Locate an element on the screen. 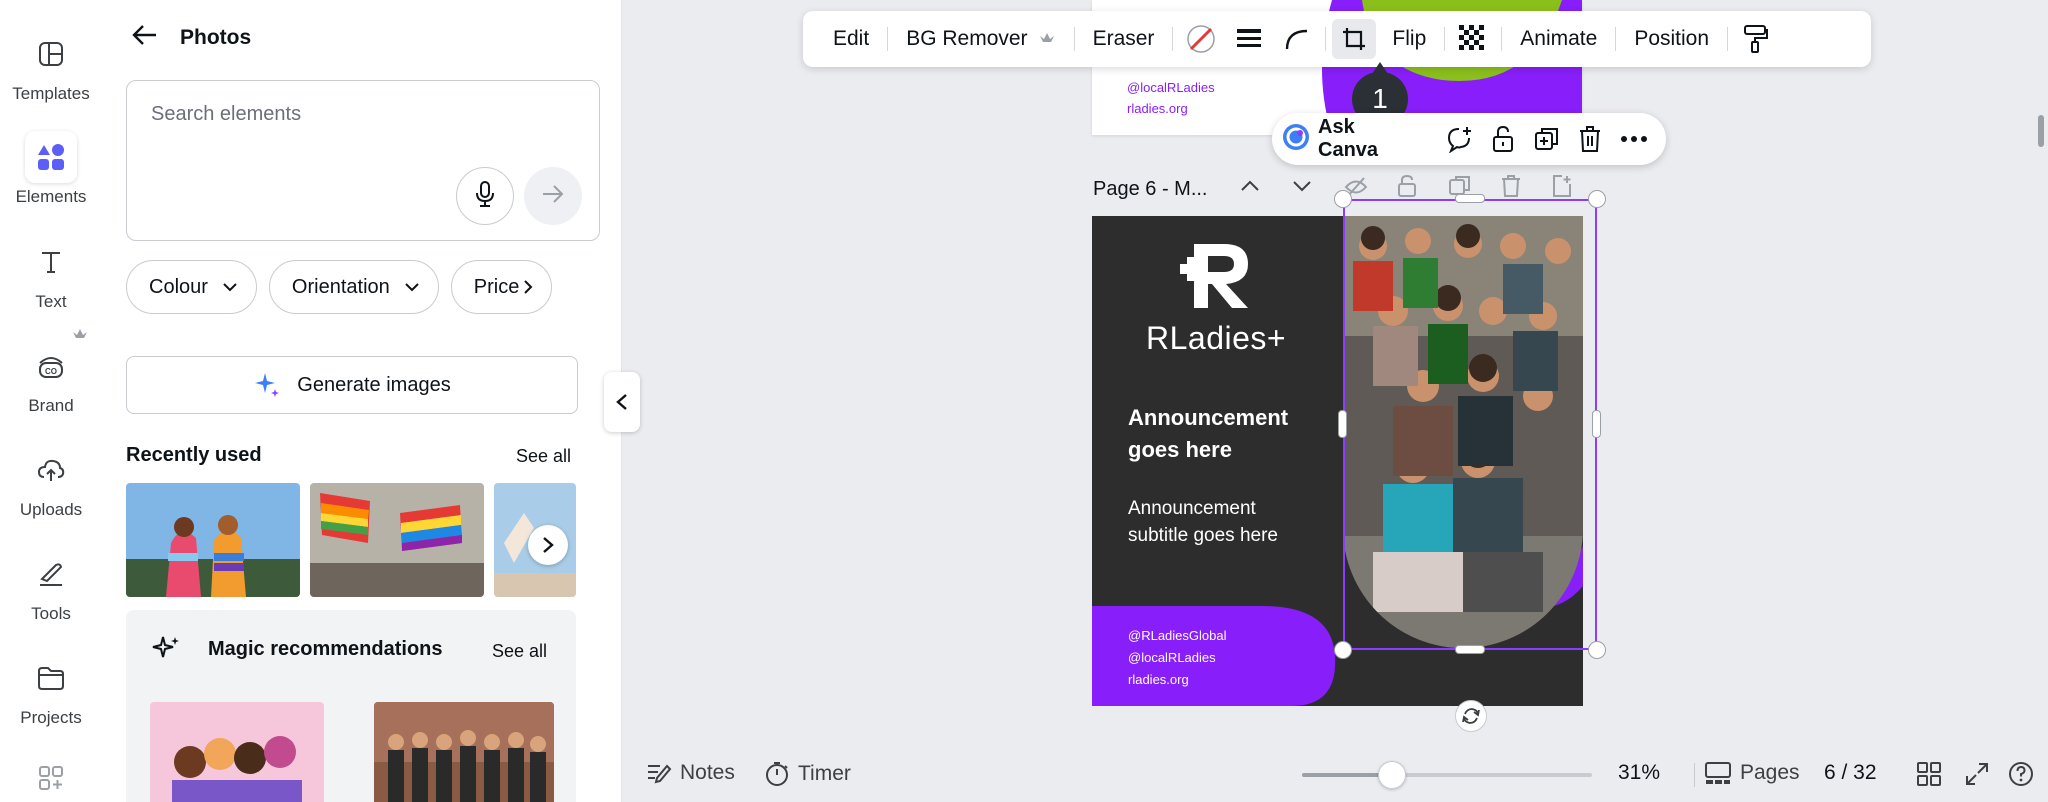  grid-view-button is located at coordinates (1933, 774).